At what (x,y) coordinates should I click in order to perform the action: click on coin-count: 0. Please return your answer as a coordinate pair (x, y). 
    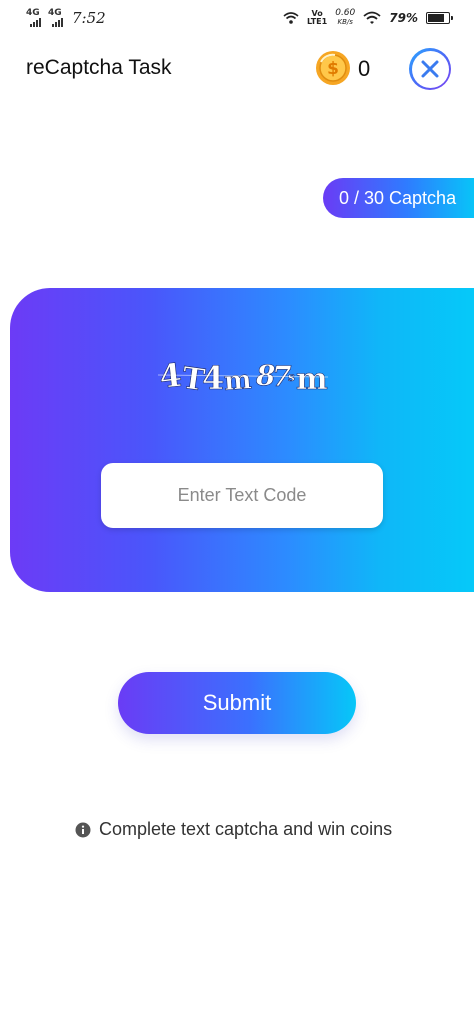
    Looking at the image, I should click on (364, 68).